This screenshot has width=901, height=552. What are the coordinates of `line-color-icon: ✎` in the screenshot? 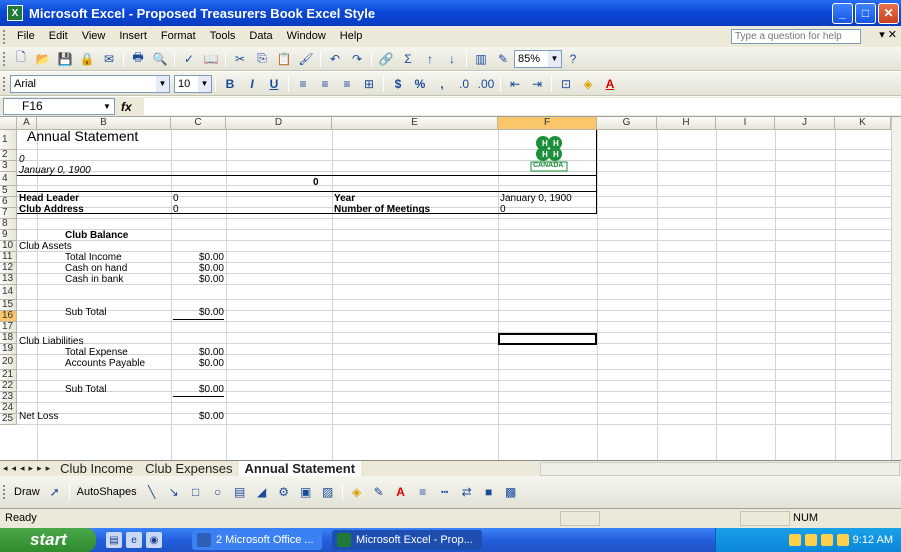 It's located at (379, 492).